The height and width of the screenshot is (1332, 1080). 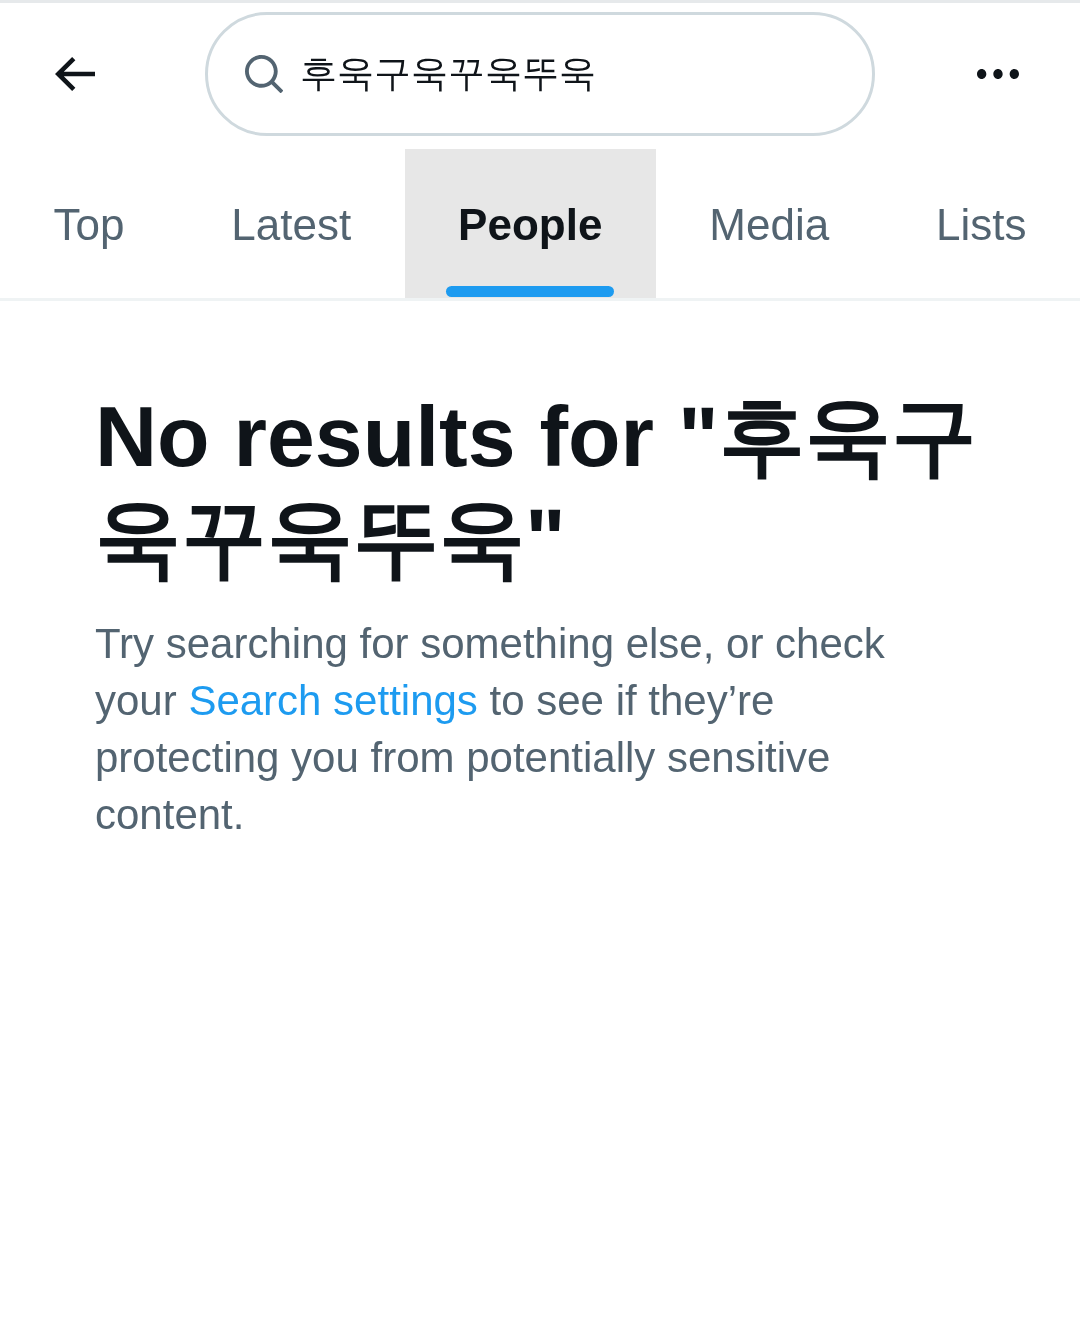 What do you see at coordinates (536, 487) in the screenshot?
I see `no-results-heading: No results for "후욱구욱꾸욱뚜욱"` at bounding box center [536, 487].